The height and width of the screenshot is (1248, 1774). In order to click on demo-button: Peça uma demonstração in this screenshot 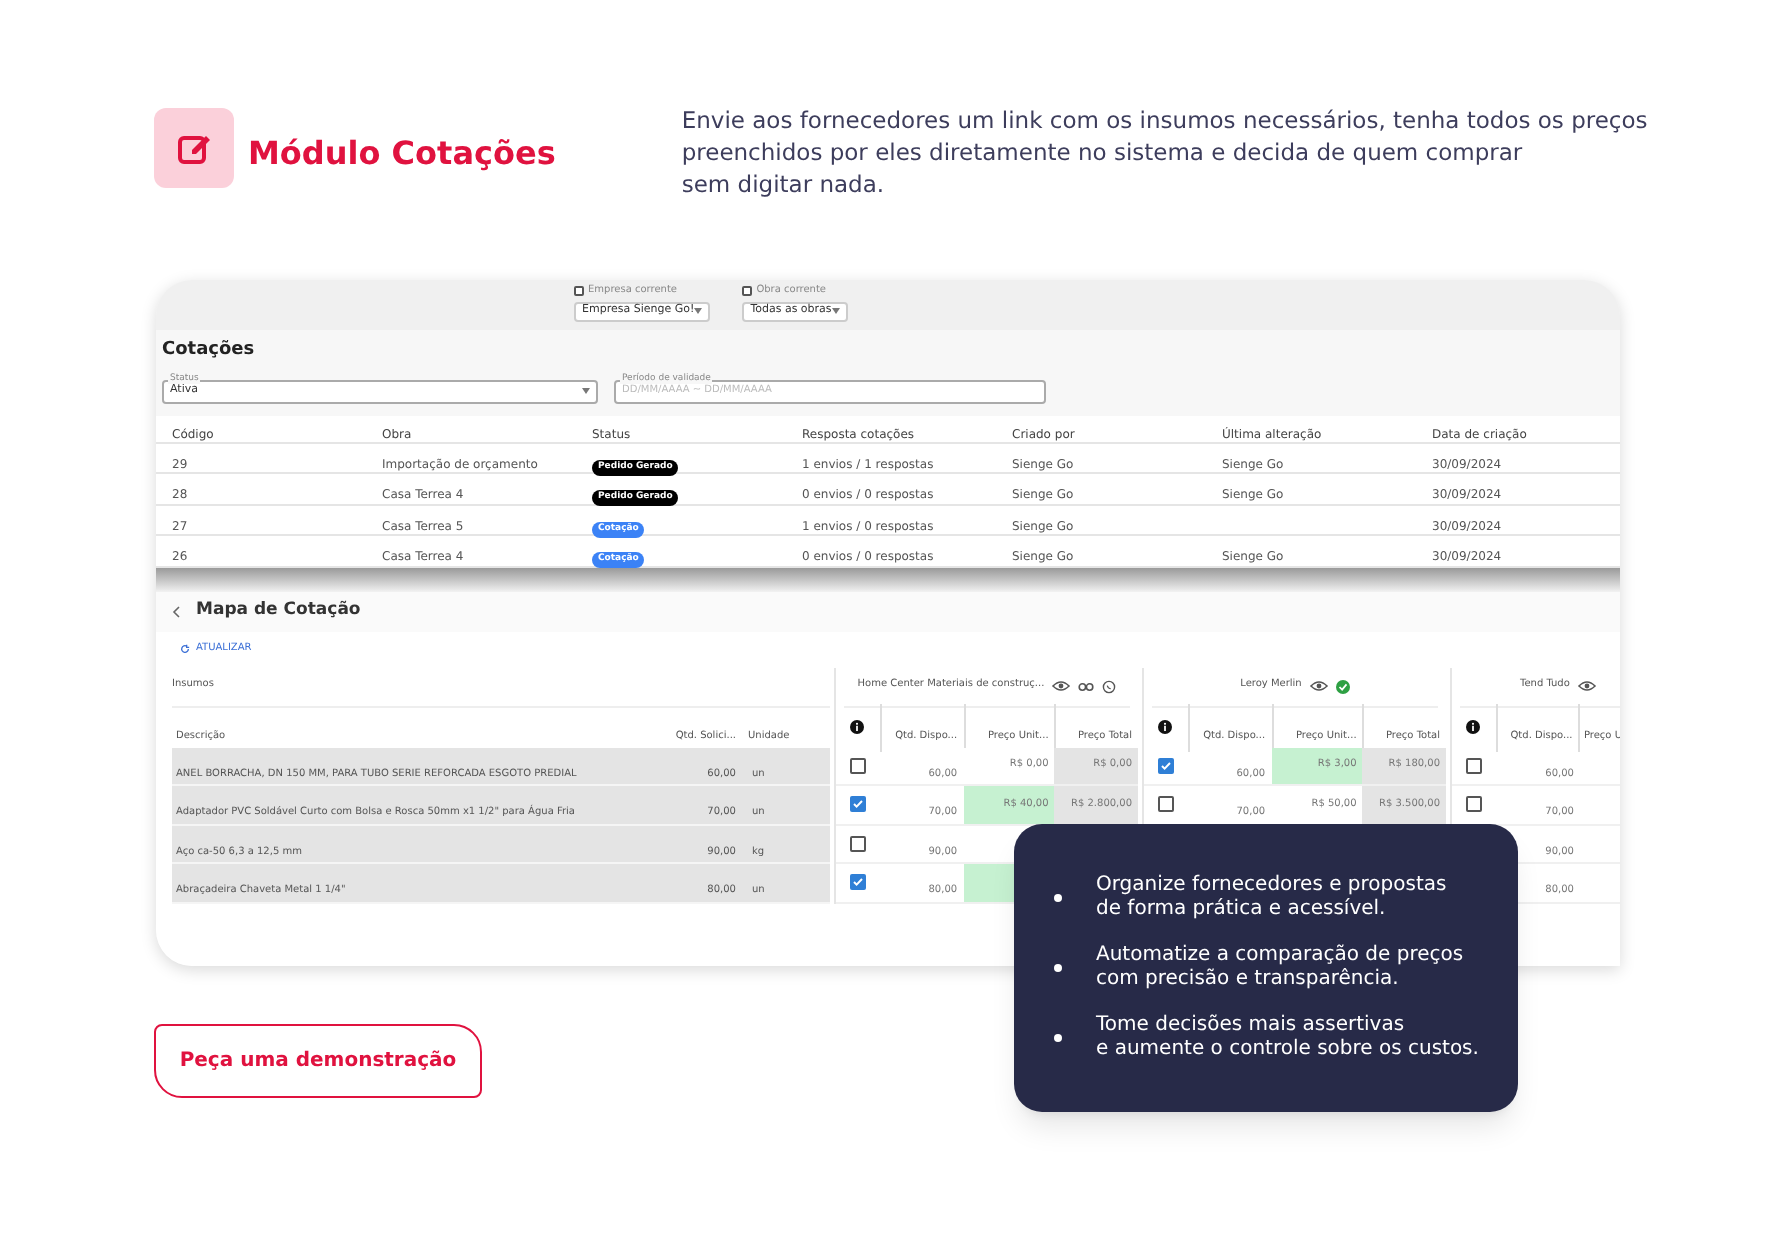, I will do `click(318, 1061)`.